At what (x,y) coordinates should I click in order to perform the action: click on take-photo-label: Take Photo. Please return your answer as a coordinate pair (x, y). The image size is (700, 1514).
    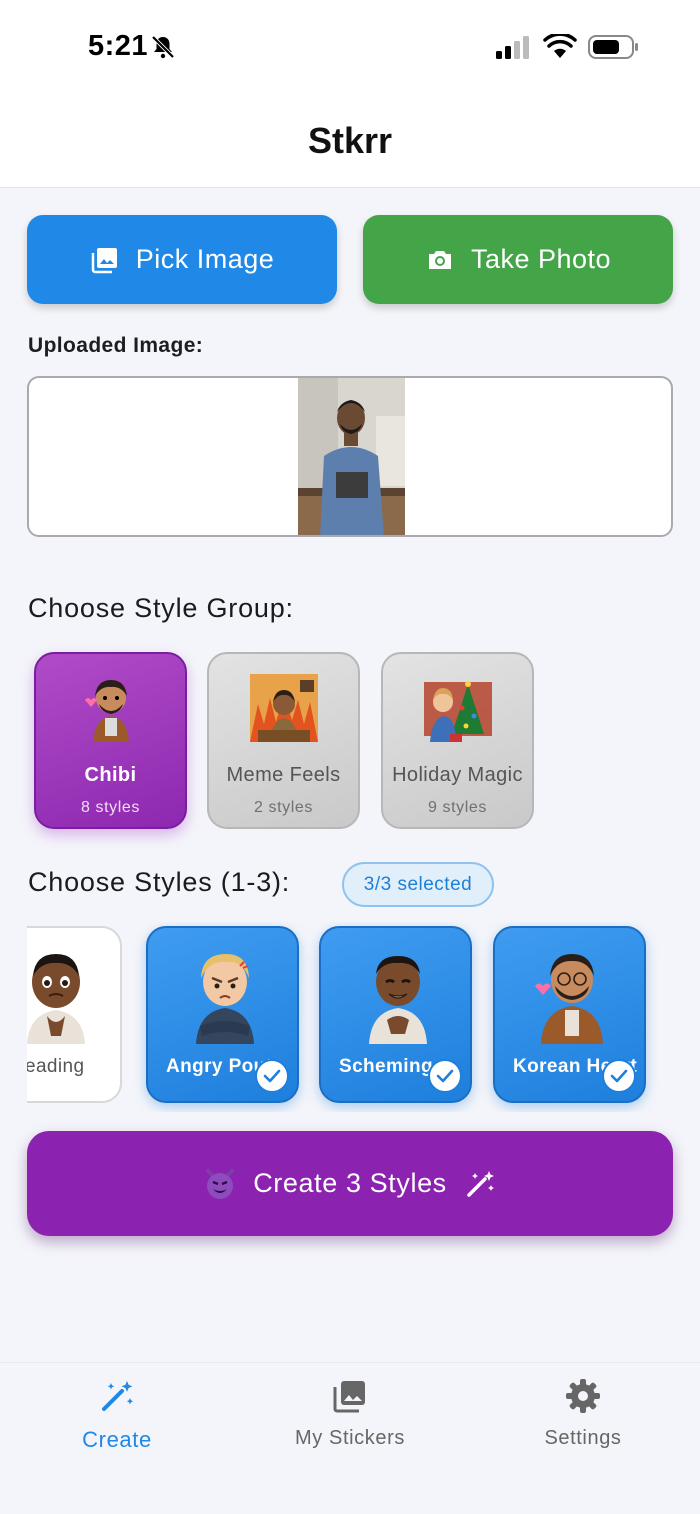
    Looking at the image, I should click on (541, 259).